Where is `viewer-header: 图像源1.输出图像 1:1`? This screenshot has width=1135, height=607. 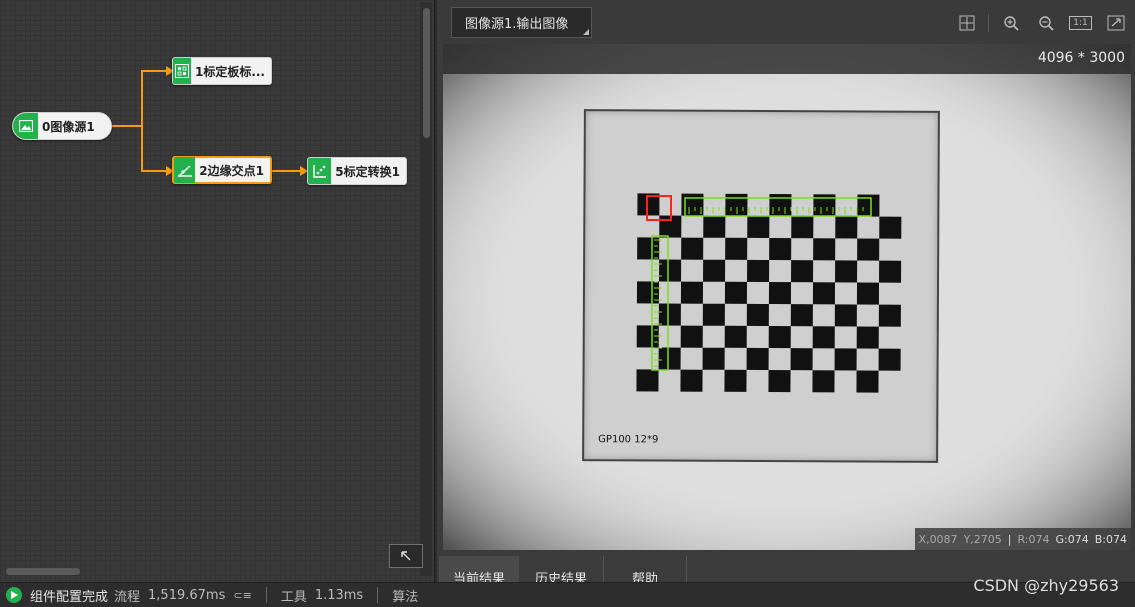
viewer-header: 图像源1.输出图像 1:1 is located at coordinates (786, 22).